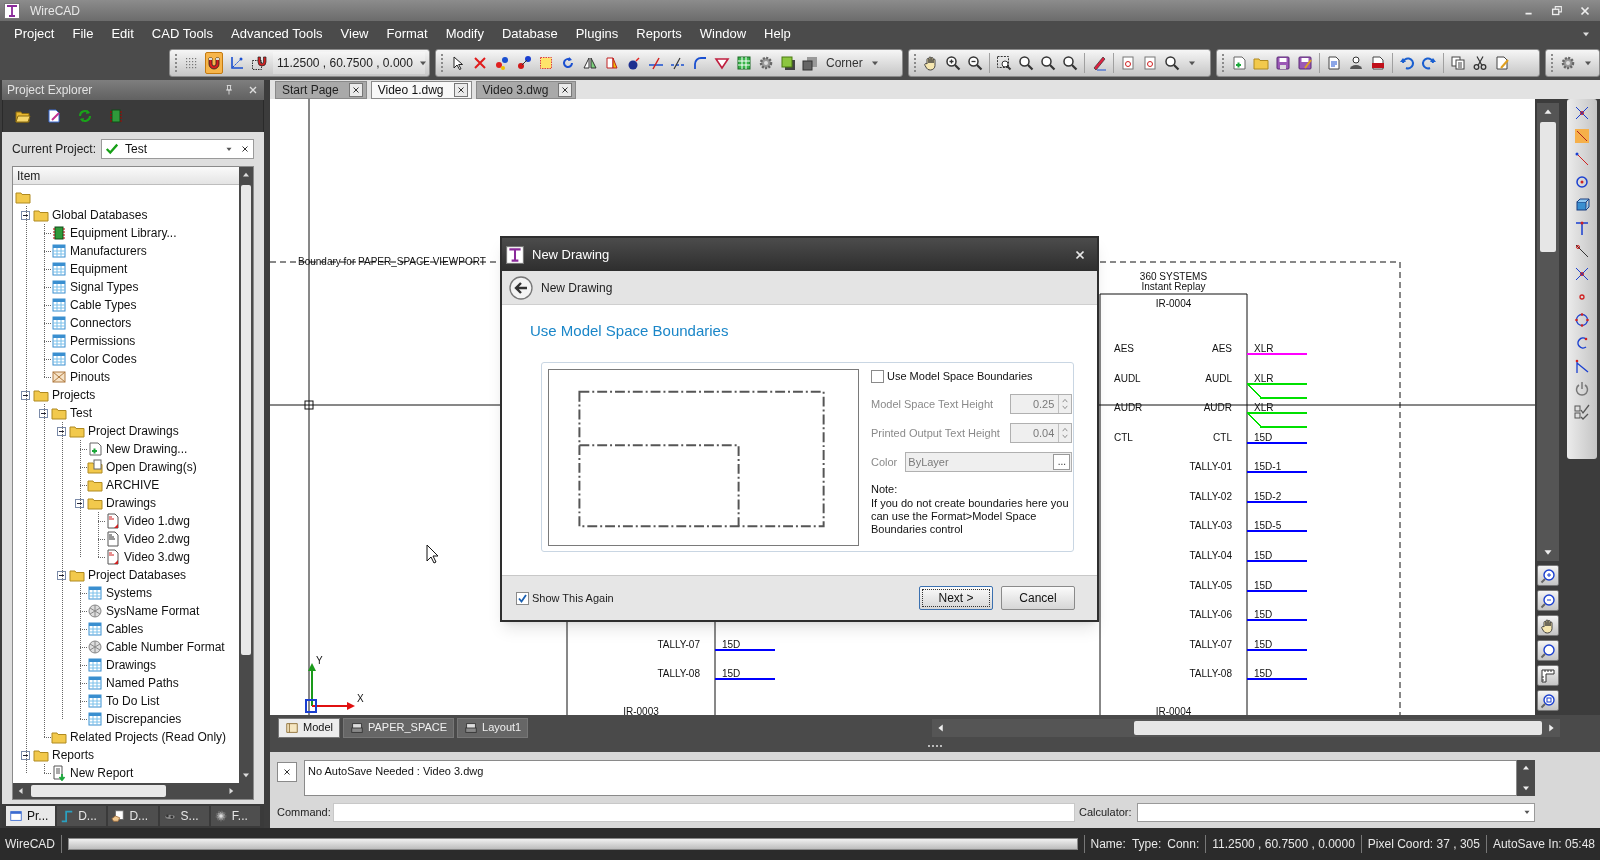 The height and width of the screenshot is (860, 1600). Describe the element at coordinates (526, 90) in the screenshot. I see `document-tab: Video 3.dwg` at that location.